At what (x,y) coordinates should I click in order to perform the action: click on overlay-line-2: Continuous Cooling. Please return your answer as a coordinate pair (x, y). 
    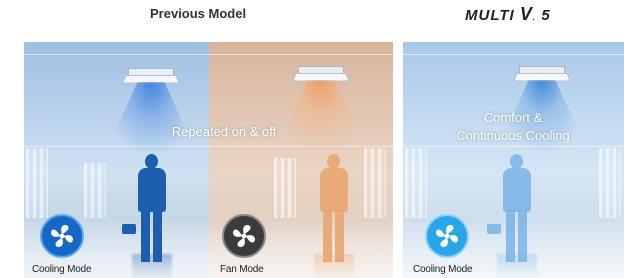
    Looking at the image, I should click on (513, 135).